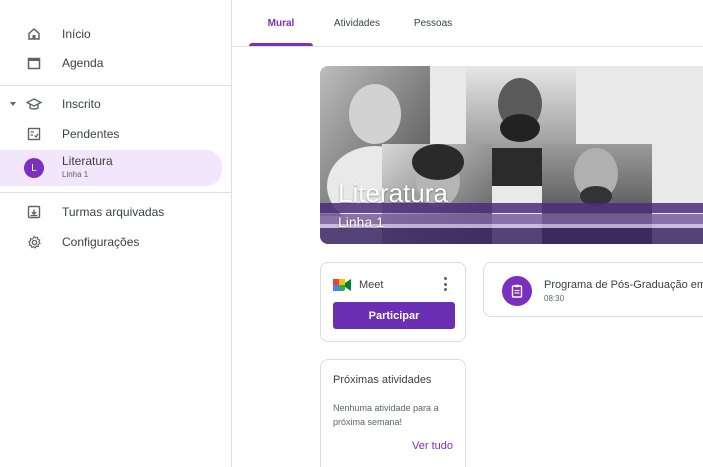 This screenshot has height=467, width=703. What do you see at coordinates (34, 134) in the screenshot?
I see `todo-icon` at bounding box center [34, 134].